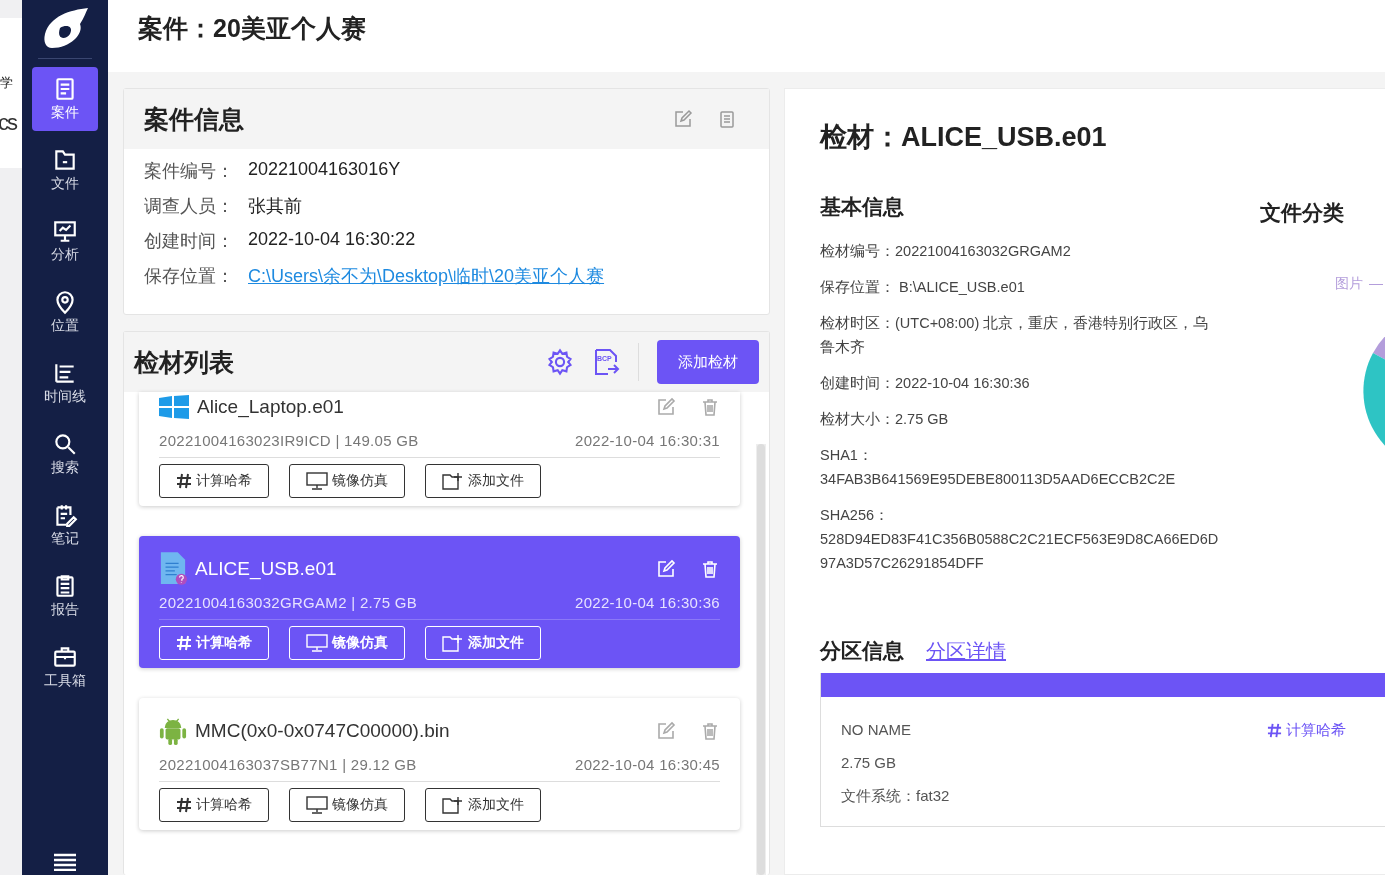  What do you see at coordinates (998, 479) in the screenshot?
I see `hash-value: 34FAB3B641569E95DEBE800113D5AAD6ECCB2C2E` at bounding box center [998, 479].